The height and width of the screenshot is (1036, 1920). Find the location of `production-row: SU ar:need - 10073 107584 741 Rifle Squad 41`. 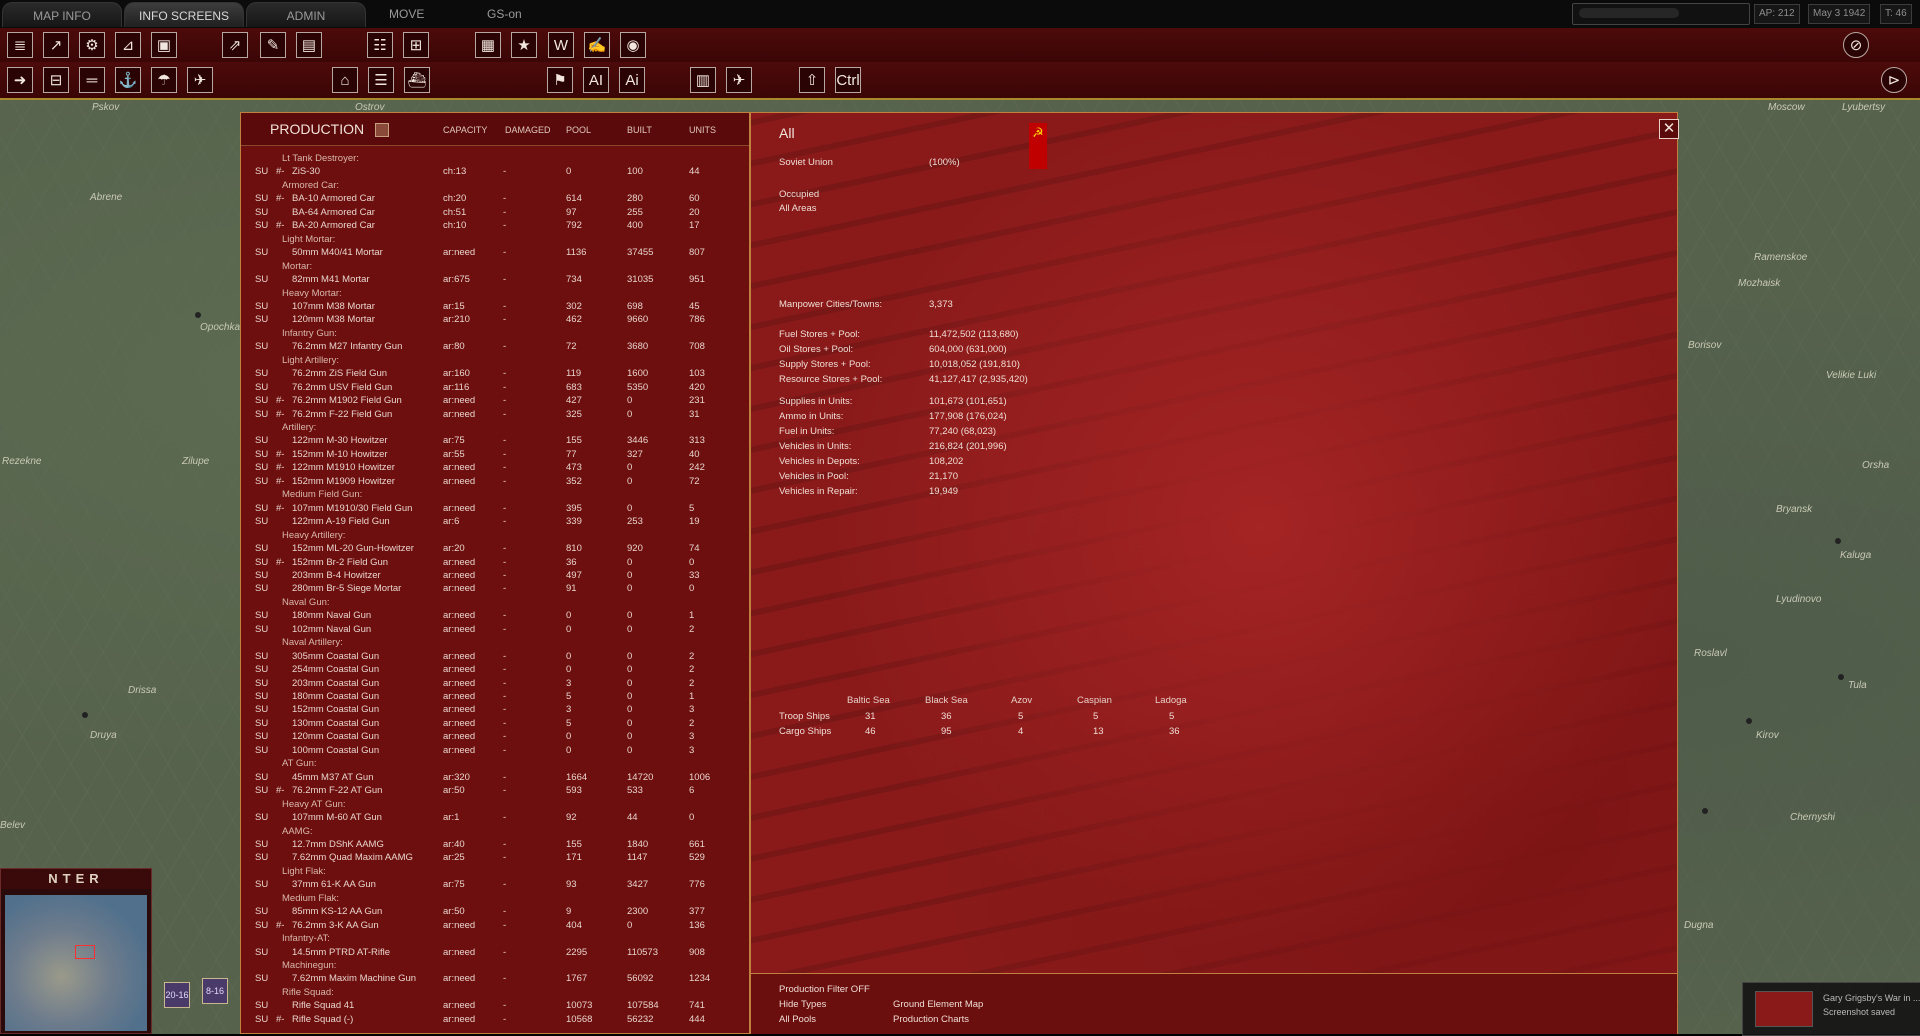

production-row: SU ar:need - 10073 107584 741 Rifle Squad 41 is located at coordinates (495, 1006).